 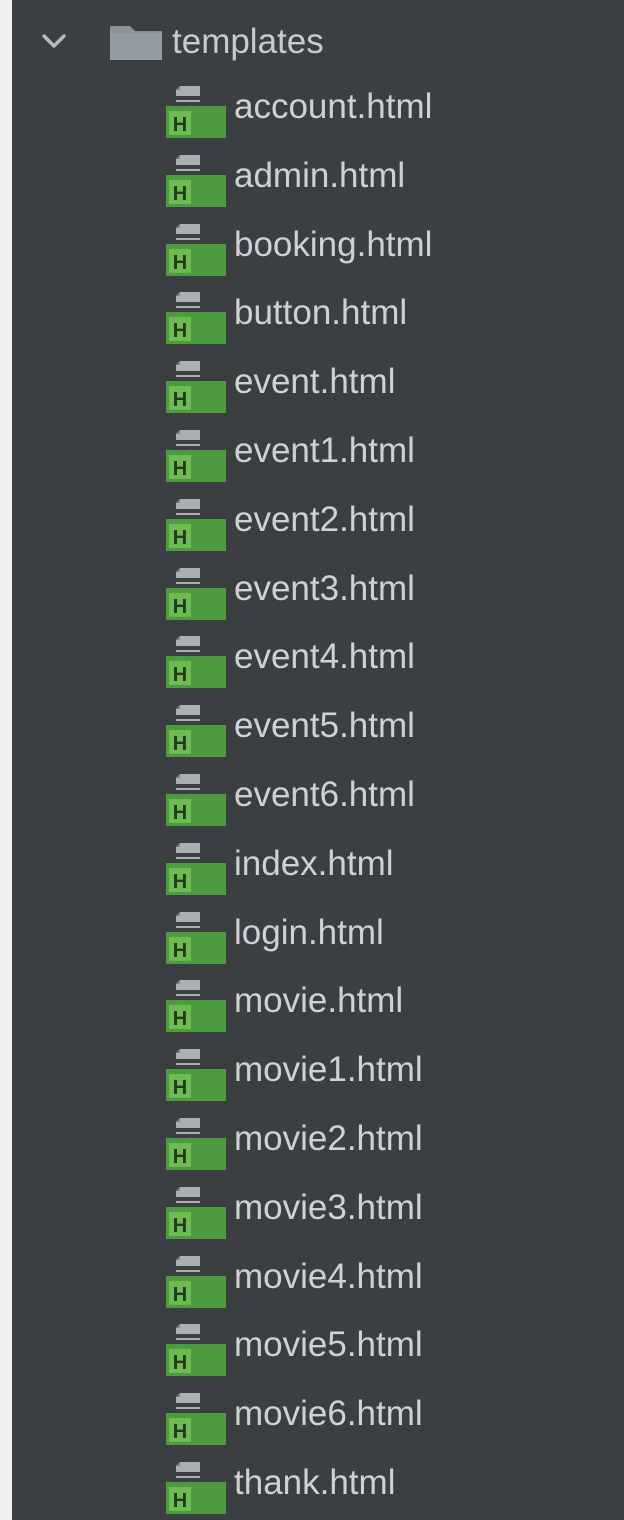 What do you see at coordinates (321, 313) in the screenshot?
I see `file-label: button.html` at bounding box center [321, 313].